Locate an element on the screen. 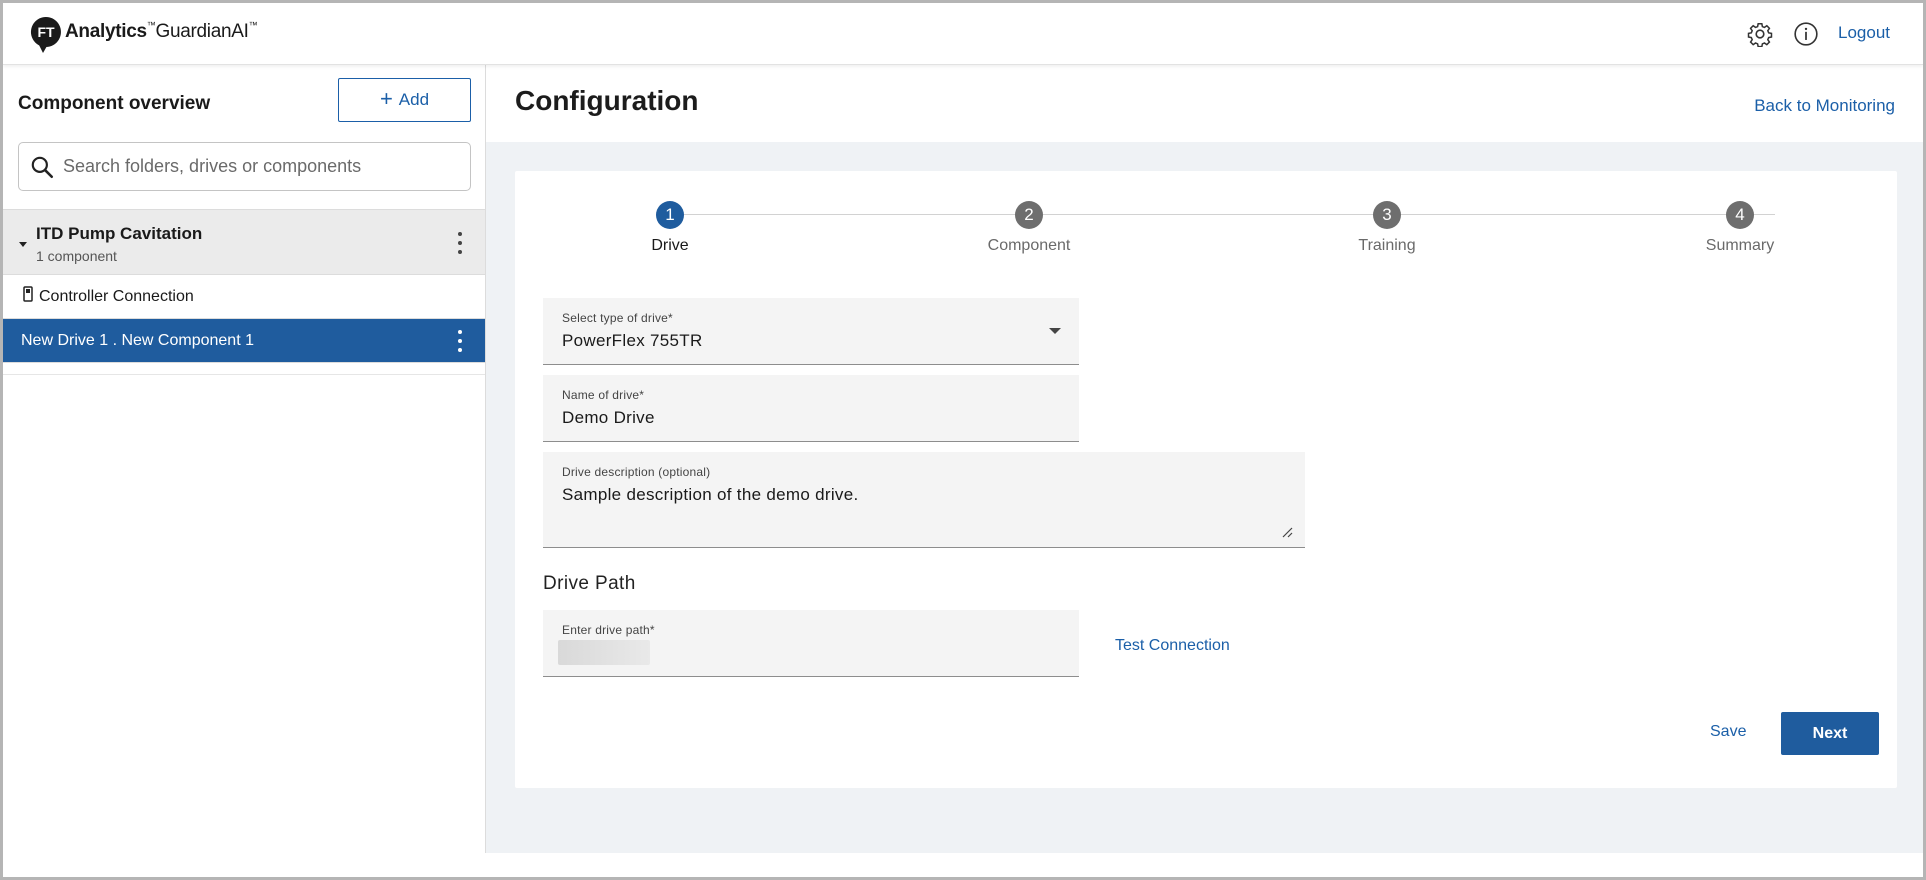  logo-tm-2: ™ is located at coordinates (253, 25).